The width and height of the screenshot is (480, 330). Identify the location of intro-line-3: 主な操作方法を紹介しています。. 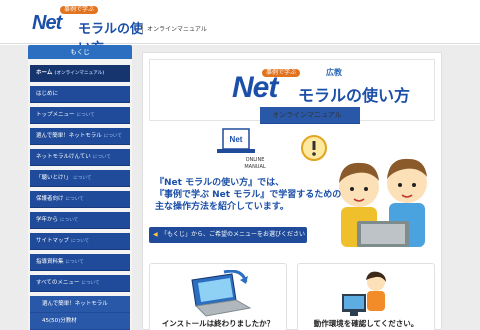
(222, 207).